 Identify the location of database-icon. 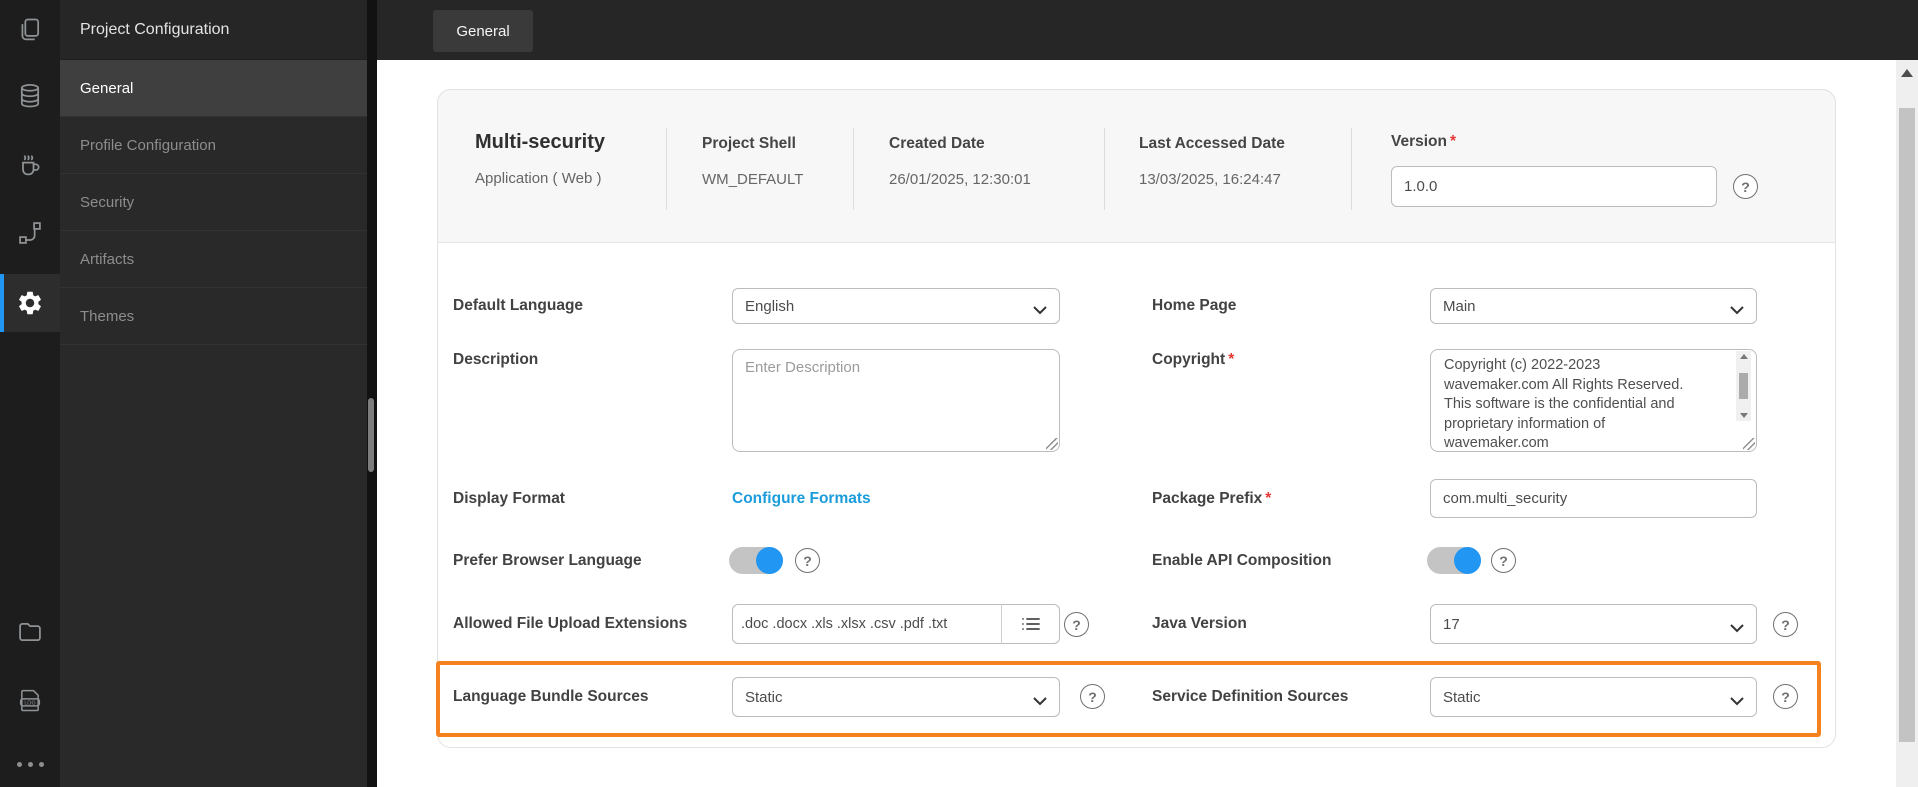
(30, 96).